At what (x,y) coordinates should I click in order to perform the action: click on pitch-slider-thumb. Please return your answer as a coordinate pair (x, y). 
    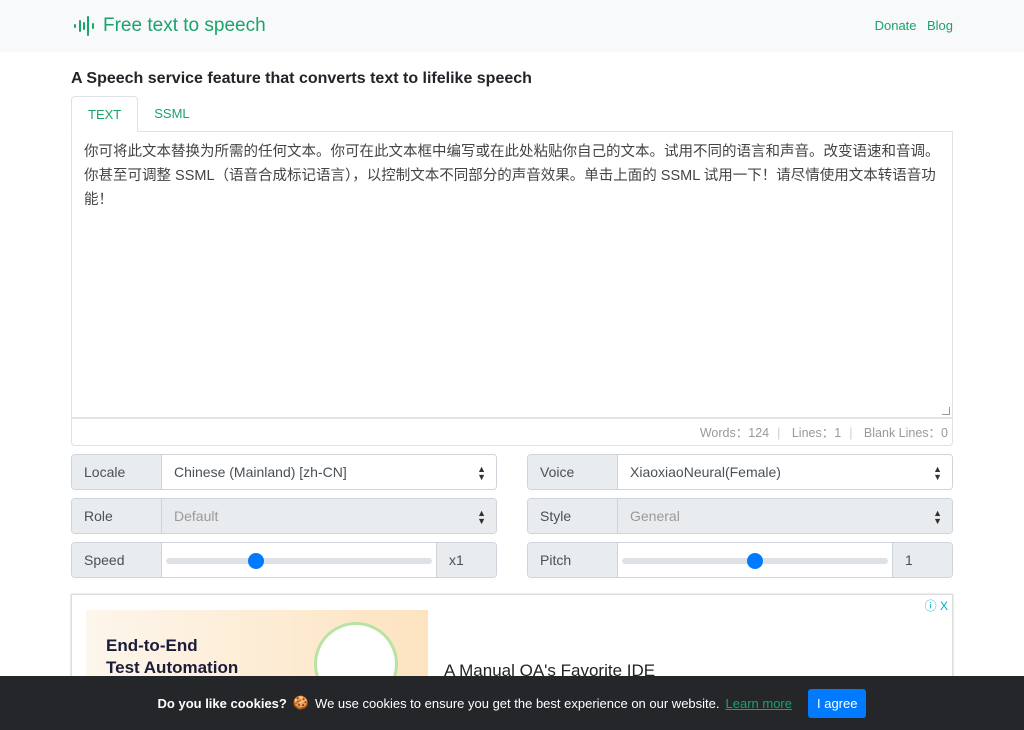
    Looking at the image, I should click on (755, 561).